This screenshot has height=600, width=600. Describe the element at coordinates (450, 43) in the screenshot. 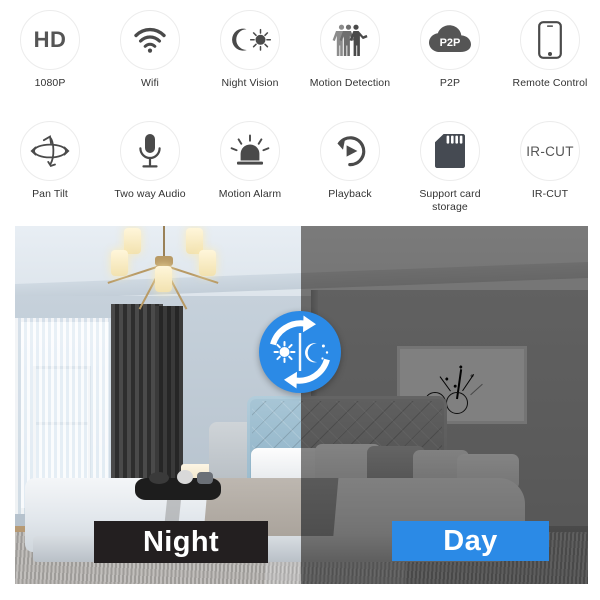

I see `svg-text: P2P` at that location.